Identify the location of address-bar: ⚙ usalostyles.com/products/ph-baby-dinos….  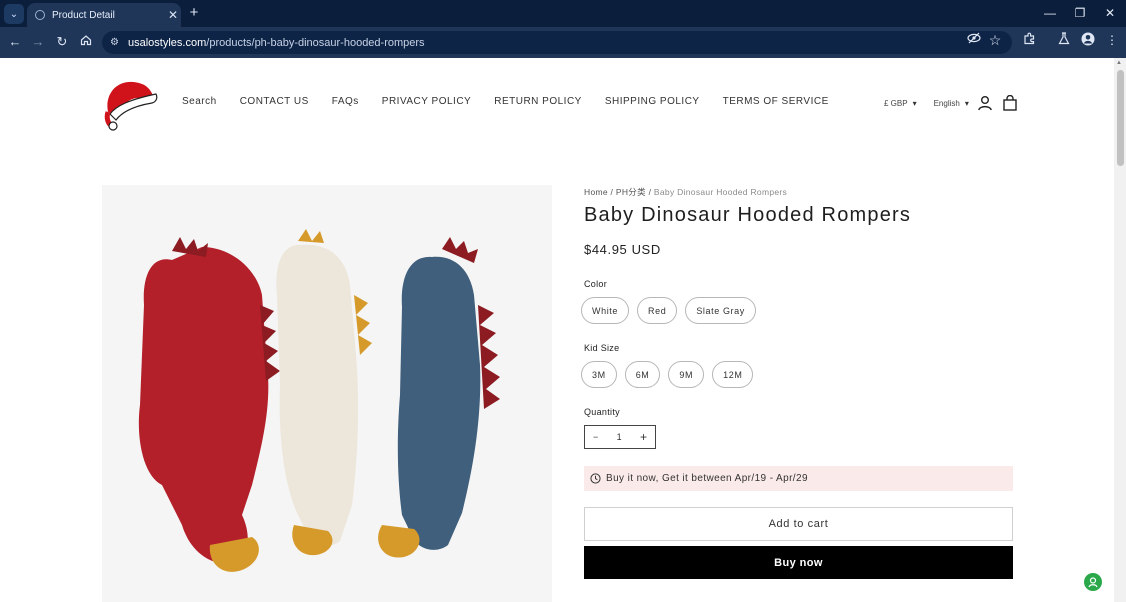
(557, 42).